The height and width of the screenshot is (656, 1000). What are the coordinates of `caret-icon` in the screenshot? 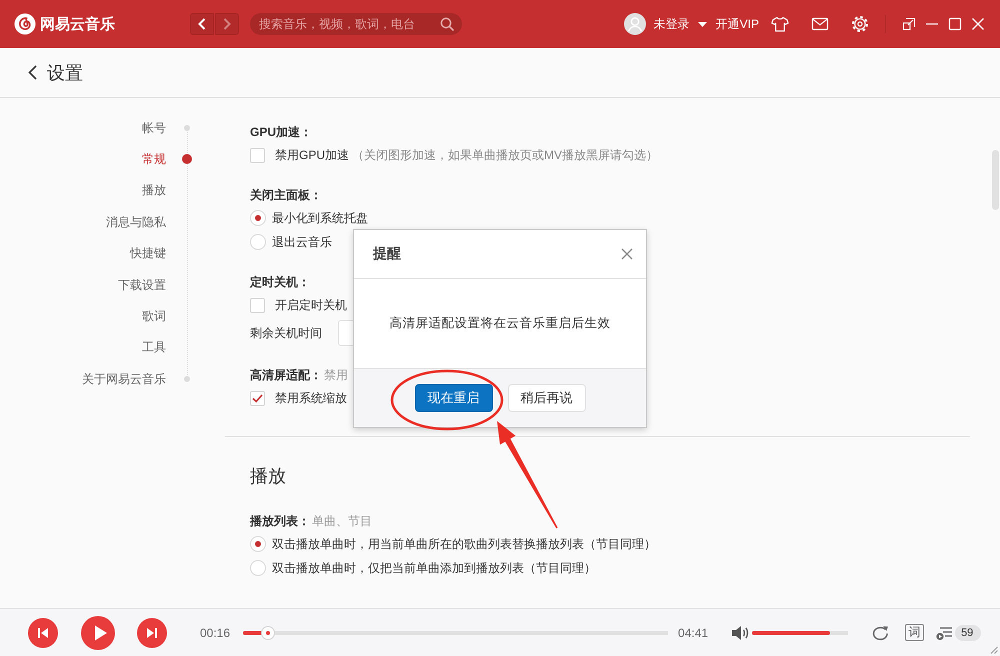 It's located at (702, 24).